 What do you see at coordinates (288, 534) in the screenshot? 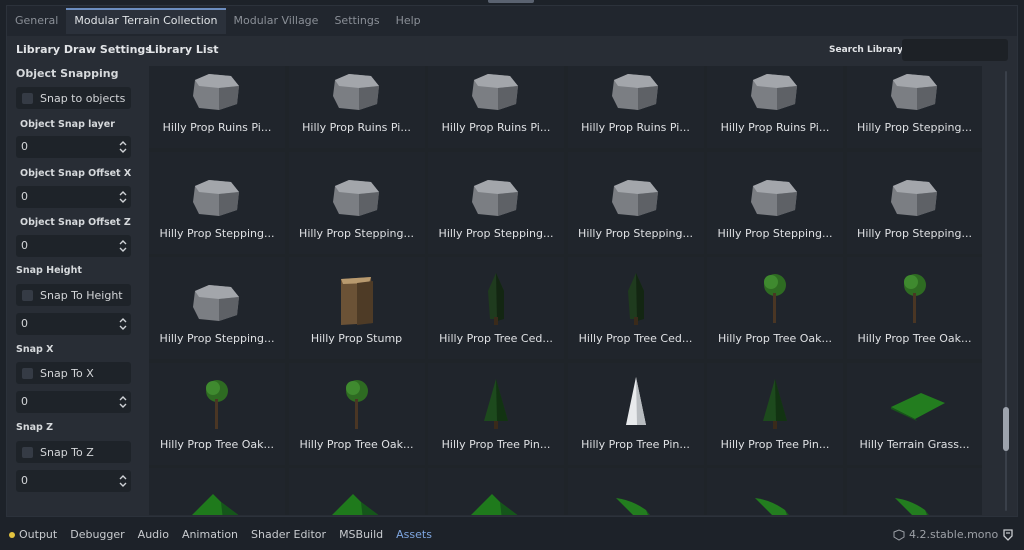
I see `bottom-tab-shader-editor: Shader Editor` at bounding box center [288, 534].